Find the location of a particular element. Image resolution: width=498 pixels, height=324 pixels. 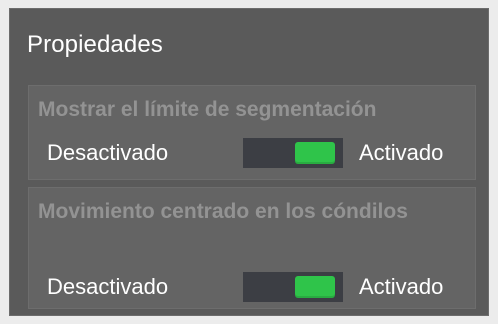

section-title: Movimiento centrado en los cóndilos is located at coordinates (223, 211).